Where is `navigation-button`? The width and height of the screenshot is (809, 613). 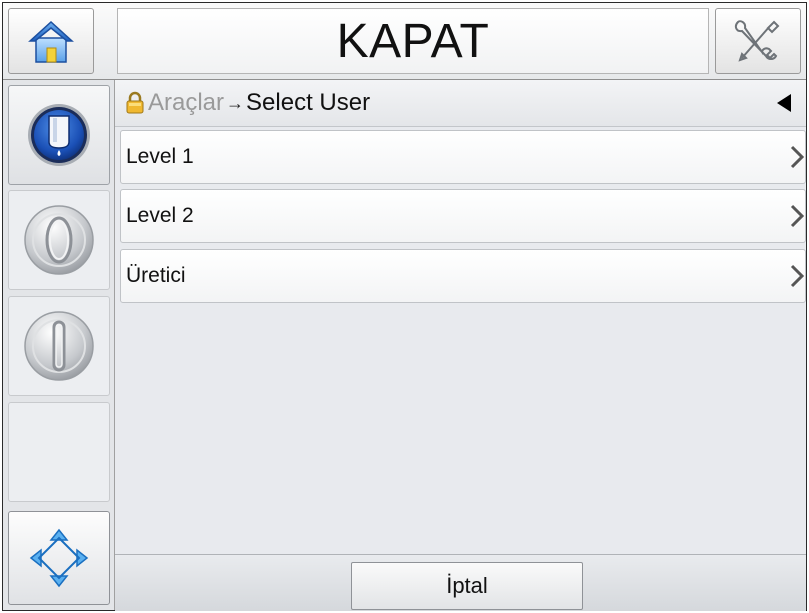
navigation-button is located at coordinates (59, 558).